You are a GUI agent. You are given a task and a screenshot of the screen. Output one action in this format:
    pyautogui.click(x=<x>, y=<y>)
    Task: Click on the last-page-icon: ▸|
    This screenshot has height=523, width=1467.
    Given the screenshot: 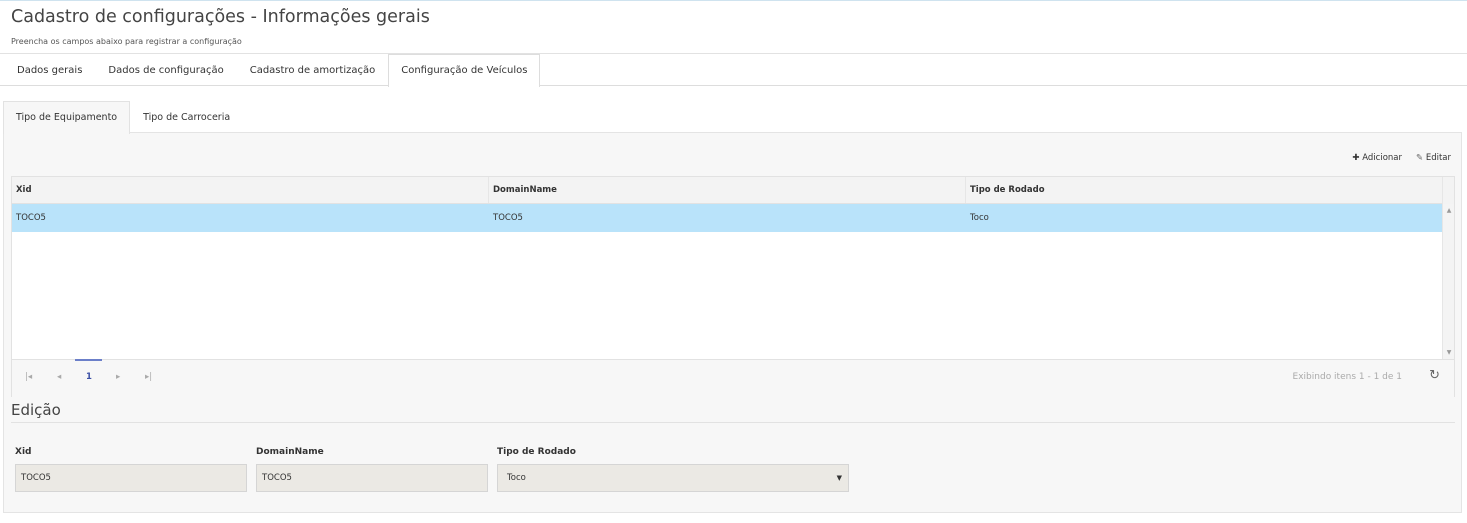 What is the action you would take?
    pyautogui.click(x=148, y=377)
    